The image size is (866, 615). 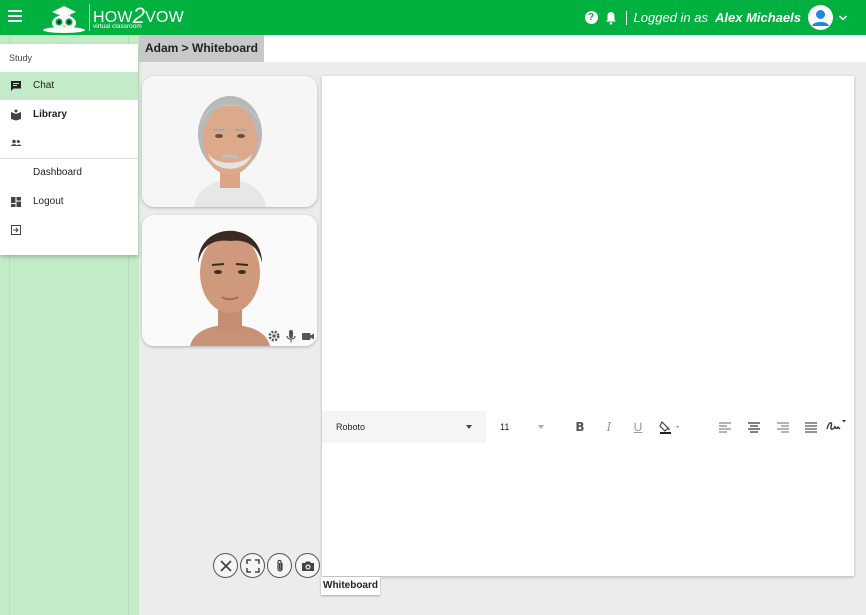 I want to click on underline-icon: U, so click(x=638, y=427).